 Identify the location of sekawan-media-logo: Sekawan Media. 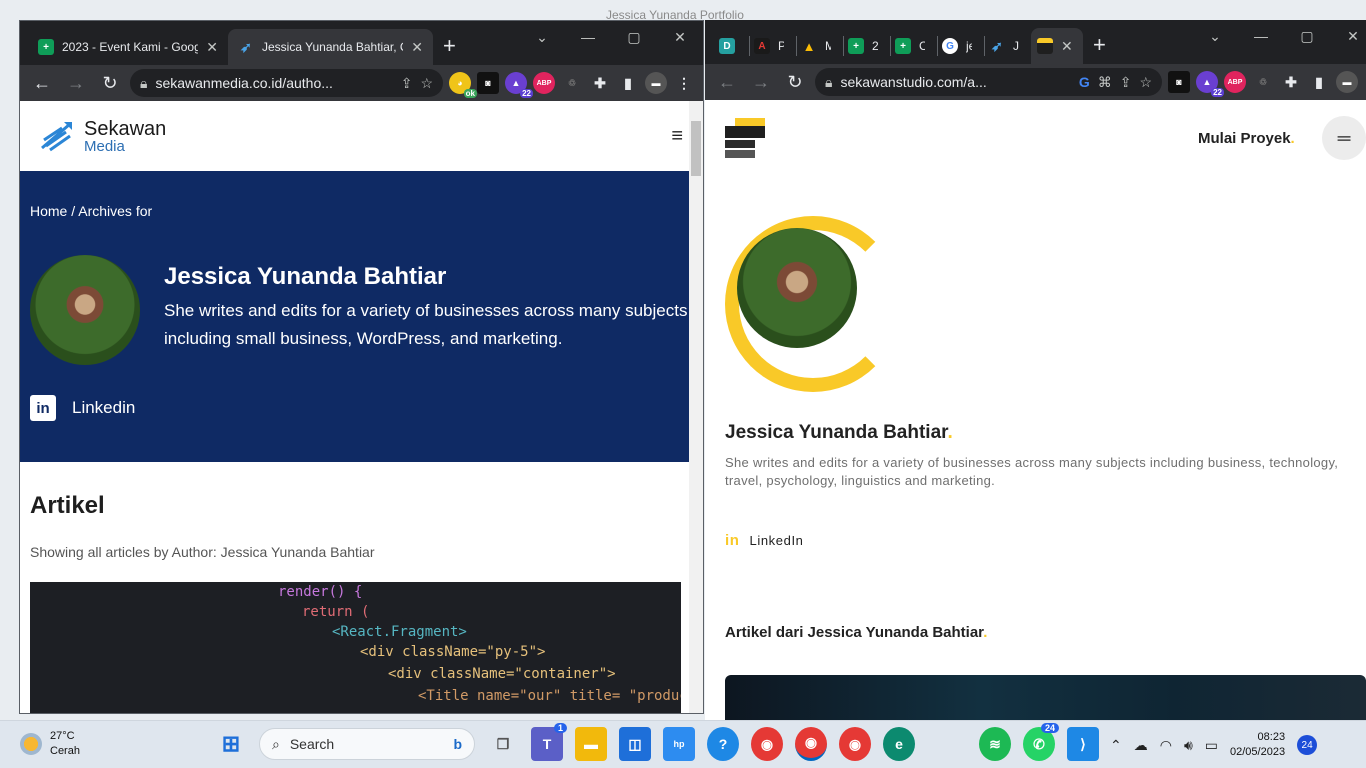
(103, 136).